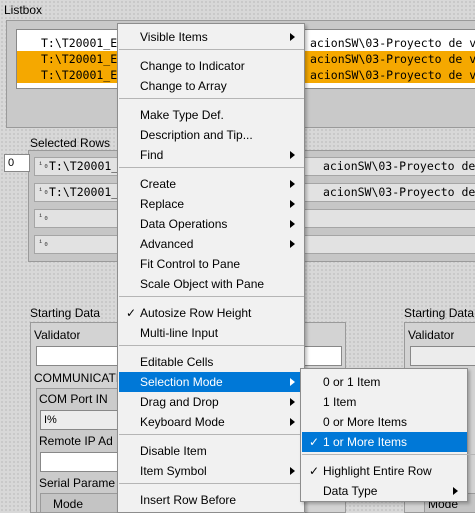  What do you see at coordinates (211, 333) in the screenshot?
I see `menu-item-multi-line-input: Multi-line Input` at bounding box center [211, 333].